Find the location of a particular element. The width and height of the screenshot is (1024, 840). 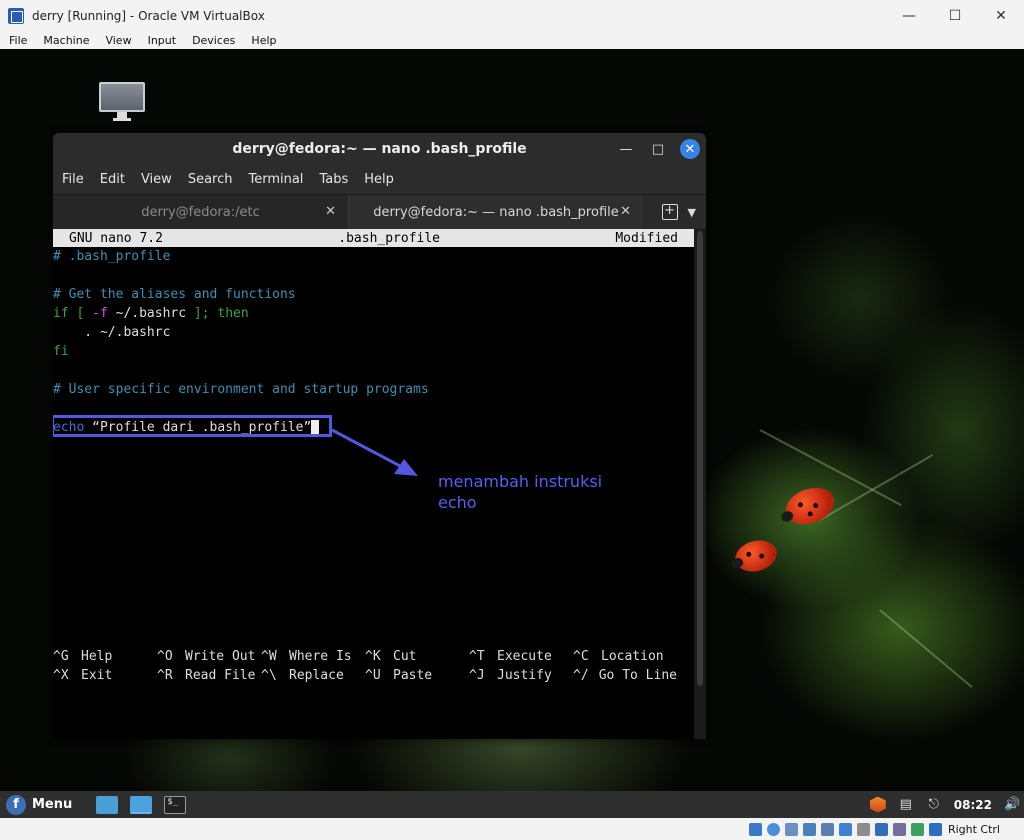

annotation-line: menambah instruksi is located at coordinates (520, 481).